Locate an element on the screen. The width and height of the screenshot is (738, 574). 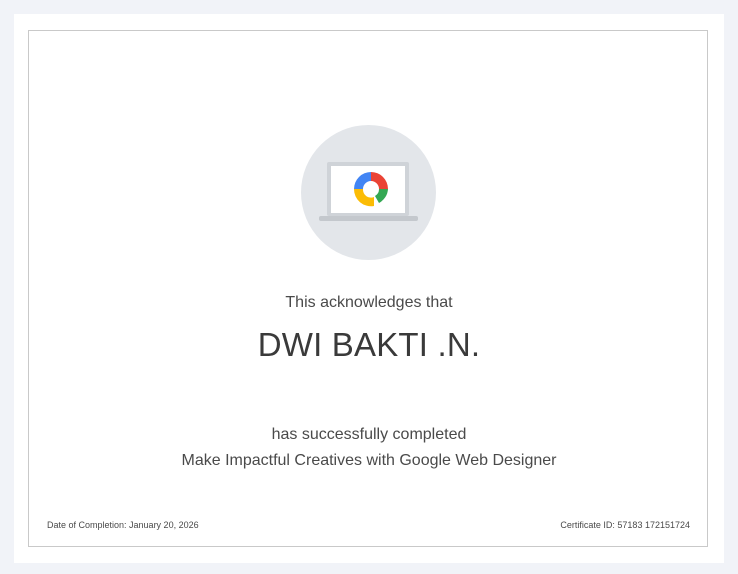
laptop-badge-icon is located at coordinates (368, 192).